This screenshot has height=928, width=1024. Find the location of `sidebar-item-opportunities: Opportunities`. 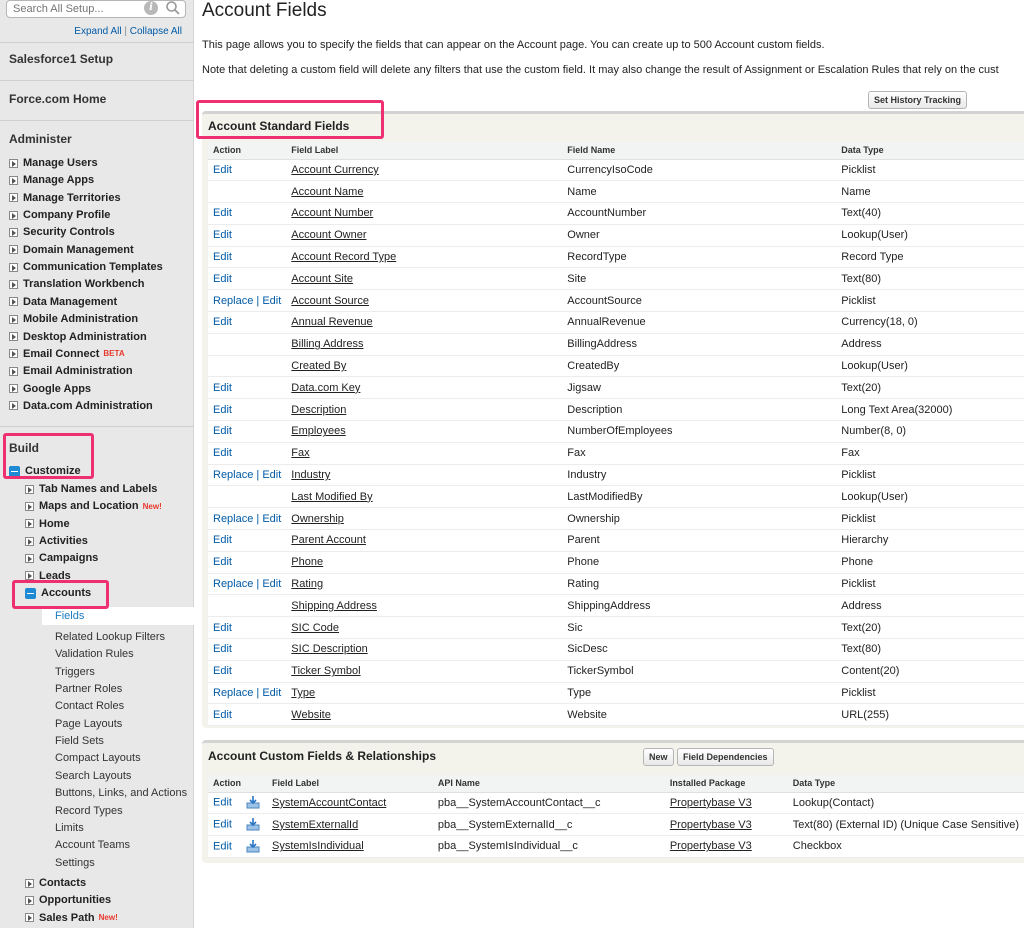

sidebar-item-opportunities: Opportunities is located at coordinates (68, 900).